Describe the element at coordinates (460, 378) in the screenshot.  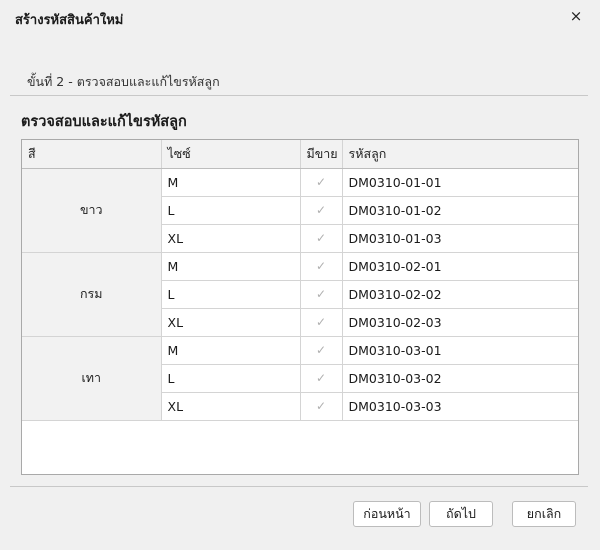
I see `child-code-cell: DM0310-03-02` at that location.